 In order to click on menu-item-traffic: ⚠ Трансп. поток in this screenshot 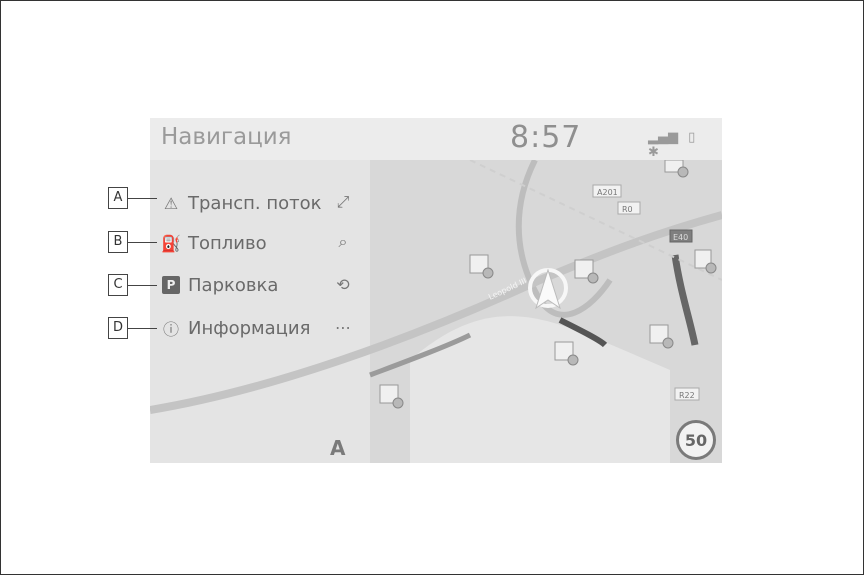, I will do `click(242, 203)`.